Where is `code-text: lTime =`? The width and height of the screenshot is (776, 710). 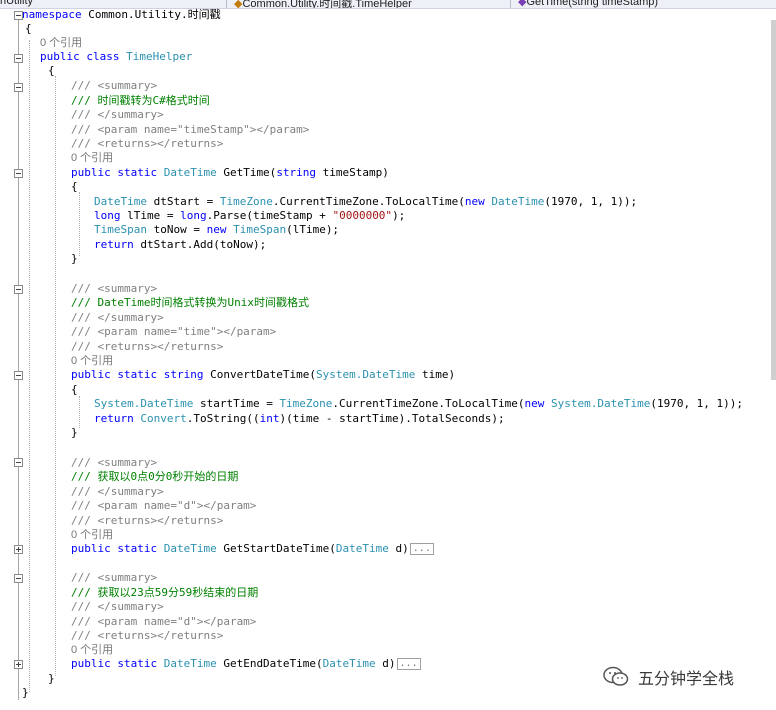
code-text: lTime = is located at coordinates (150, 215).